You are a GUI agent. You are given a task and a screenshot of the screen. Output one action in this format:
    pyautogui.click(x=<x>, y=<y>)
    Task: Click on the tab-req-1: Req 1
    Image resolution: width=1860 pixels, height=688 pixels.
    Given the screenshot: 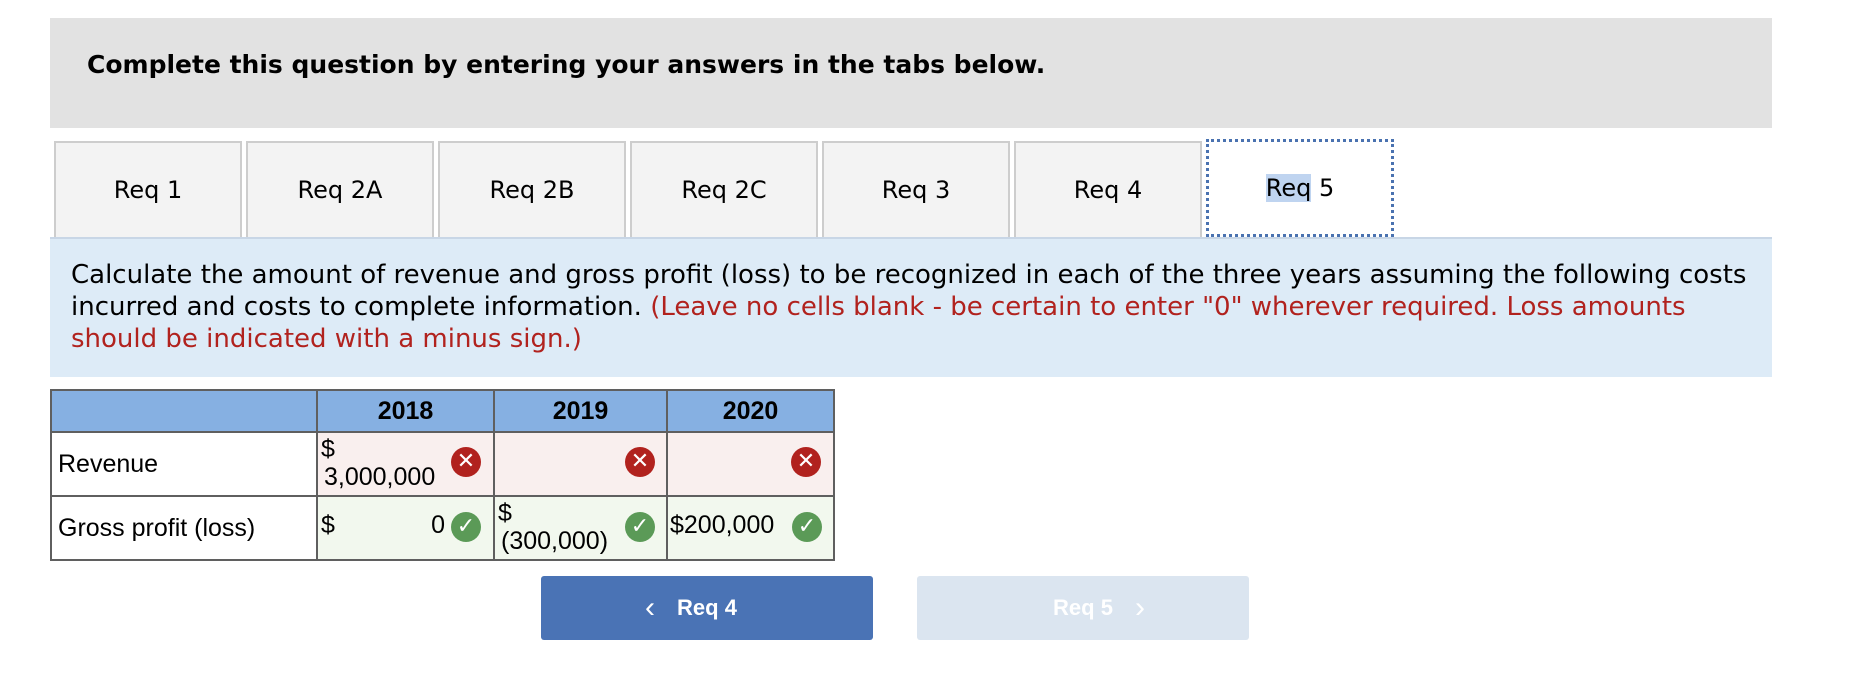 What is the action you would take?
    pyautogui.click(x=148, y=189)
    